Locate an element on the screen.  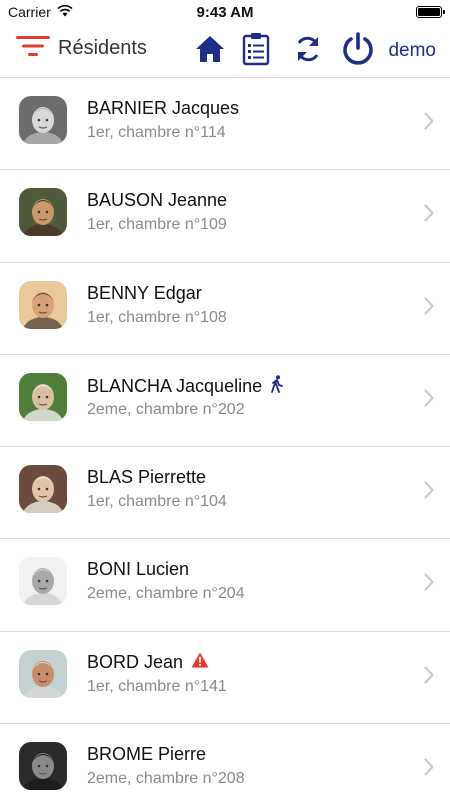
resident-name: BLANCHA Jacqueline is located at coordinates (175, 385).